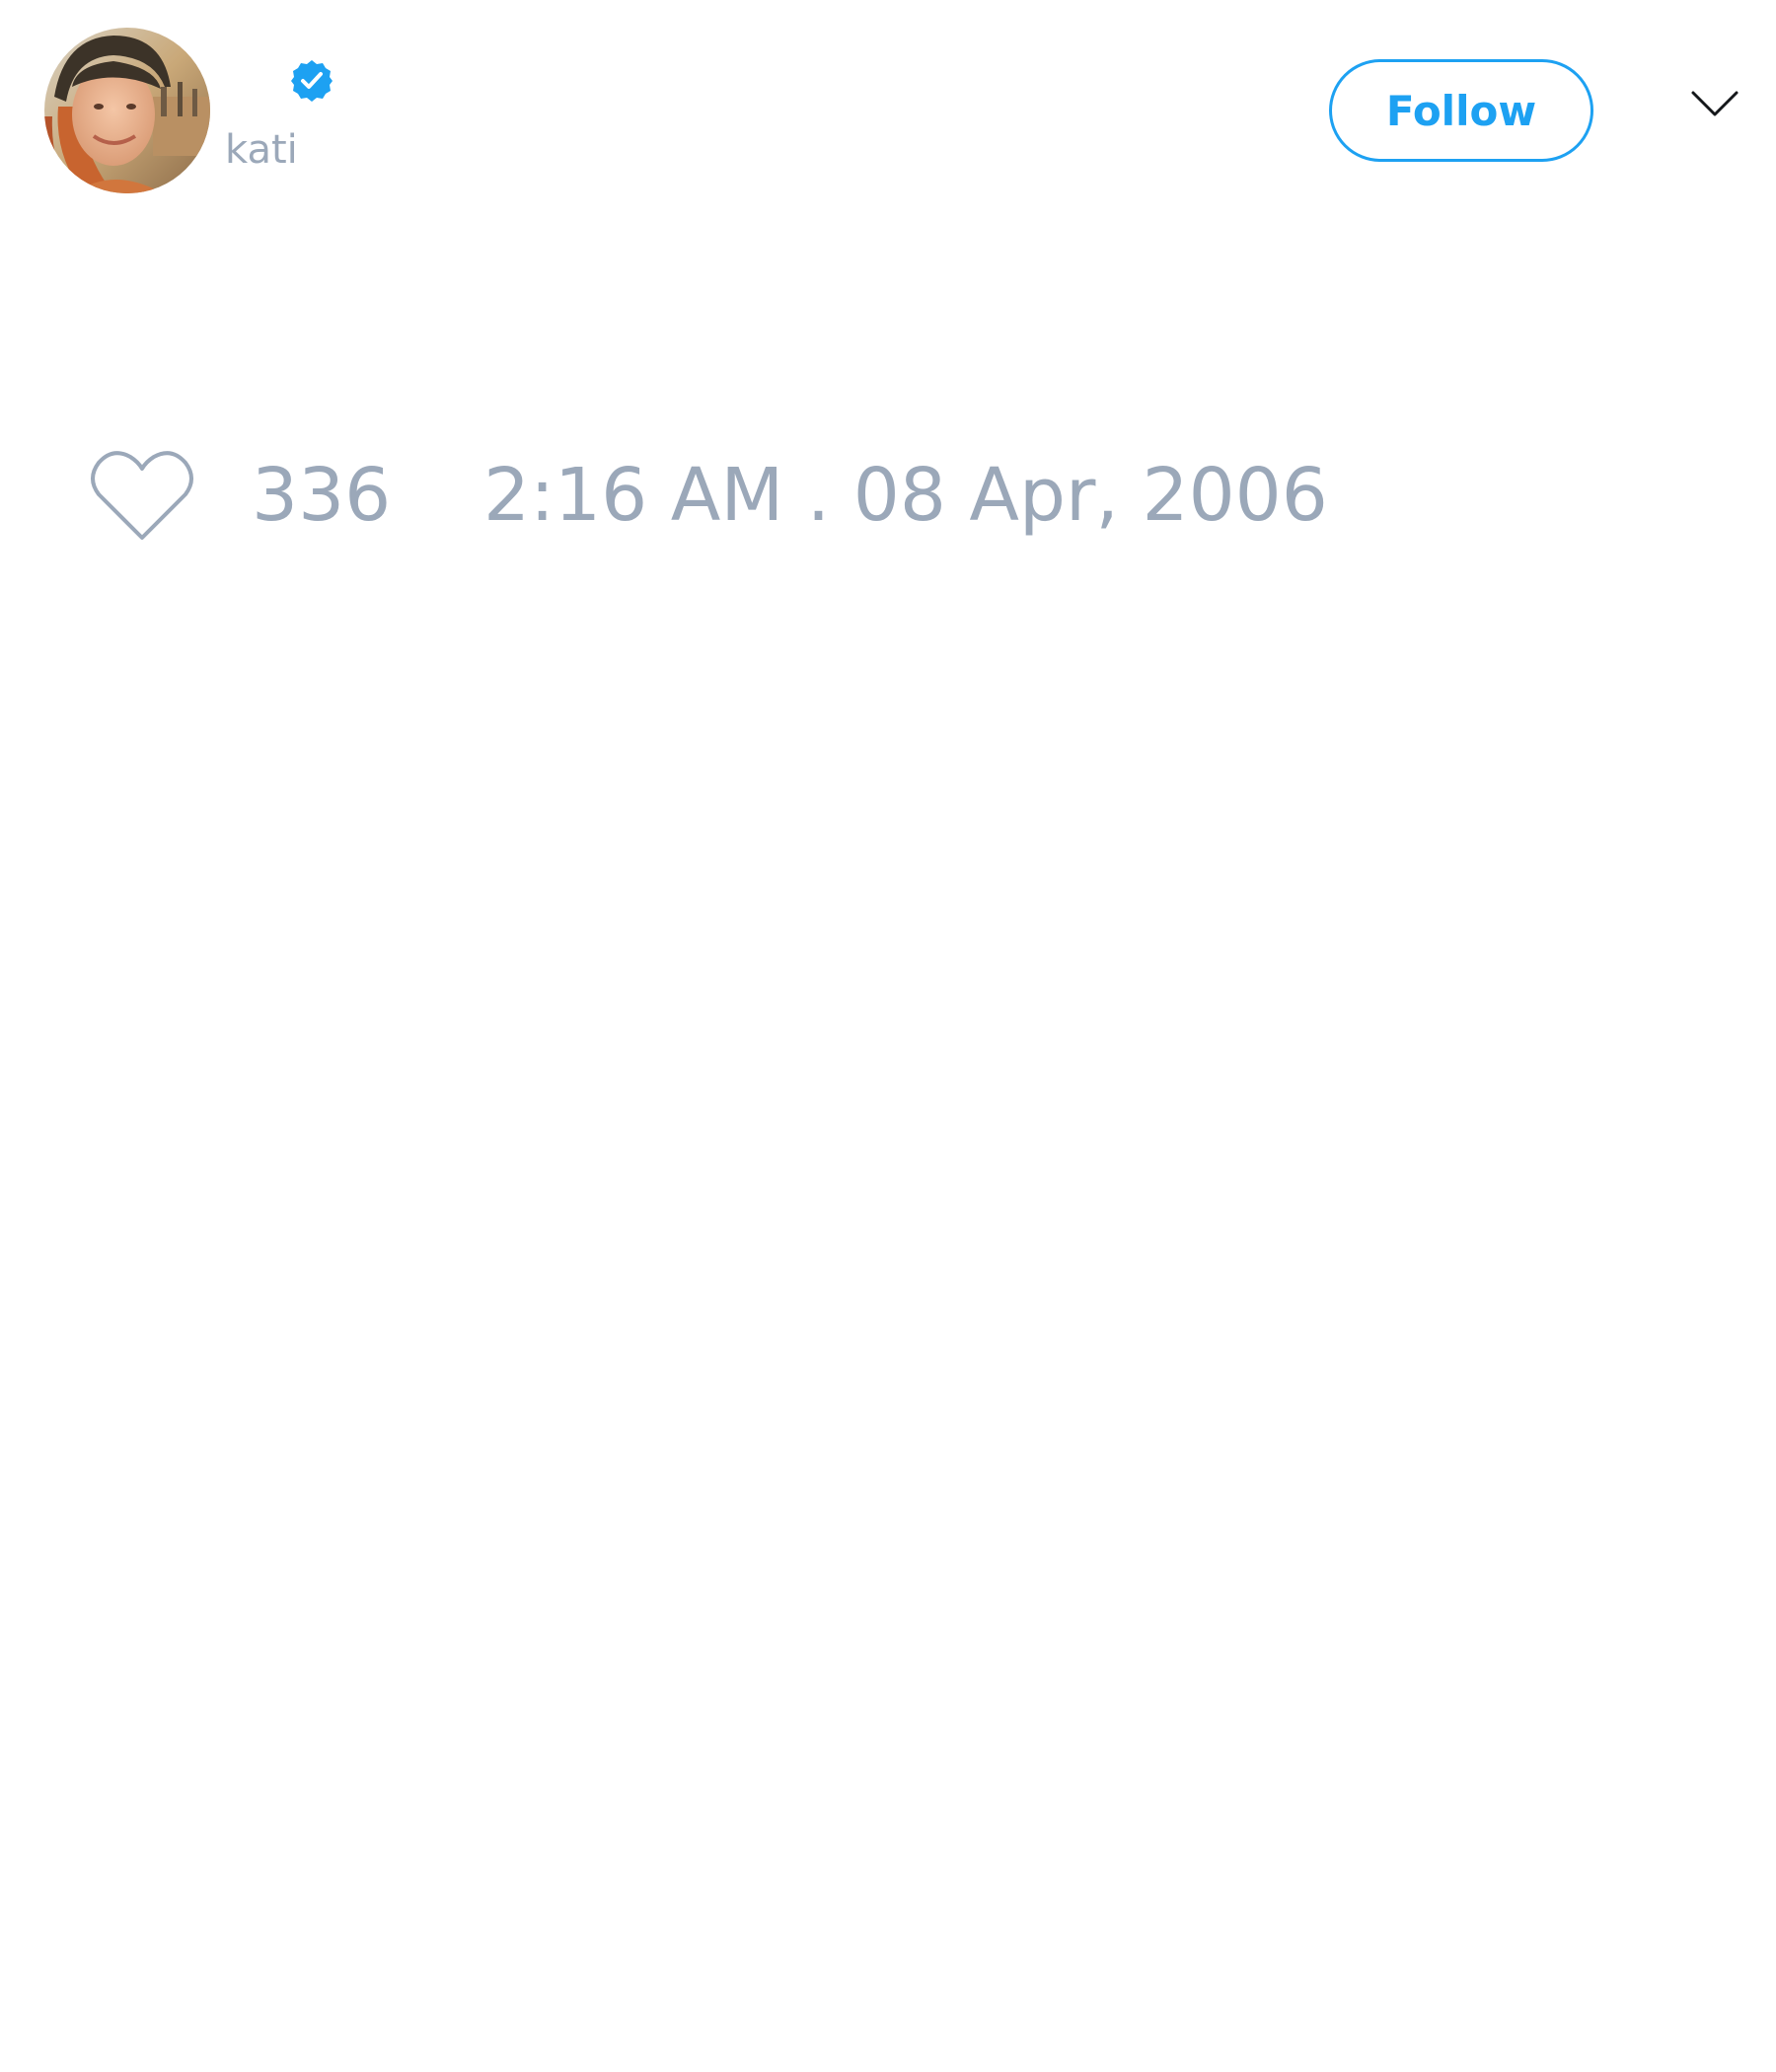 Image resolution: width=1776 pixels, height=2072 pixels. What do you see at coordinates (1714, 104) in the screenshot?
I see `chevron-down-icon` at bounding box center [1714, 104].